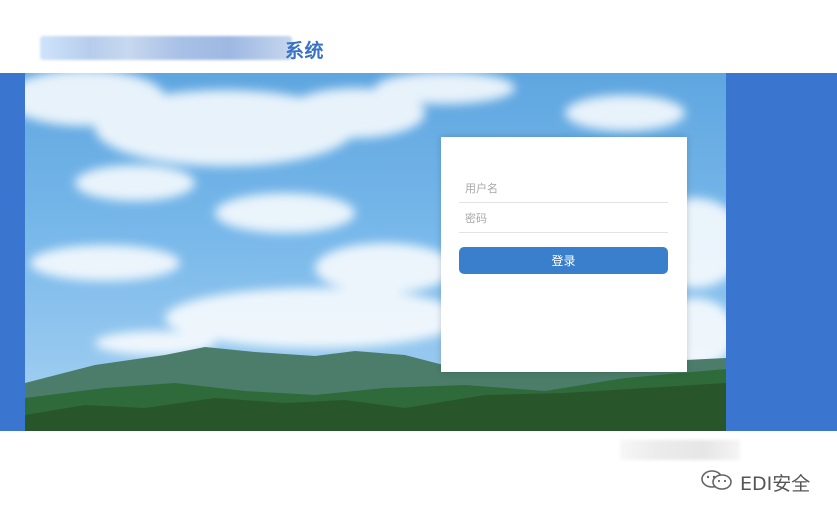 The height and width of the screenshot is (518, 837). What do you see at coordinates (418, 36) in the screenshot?
I see `page-header: 系统` at bounding box center [418, 36].